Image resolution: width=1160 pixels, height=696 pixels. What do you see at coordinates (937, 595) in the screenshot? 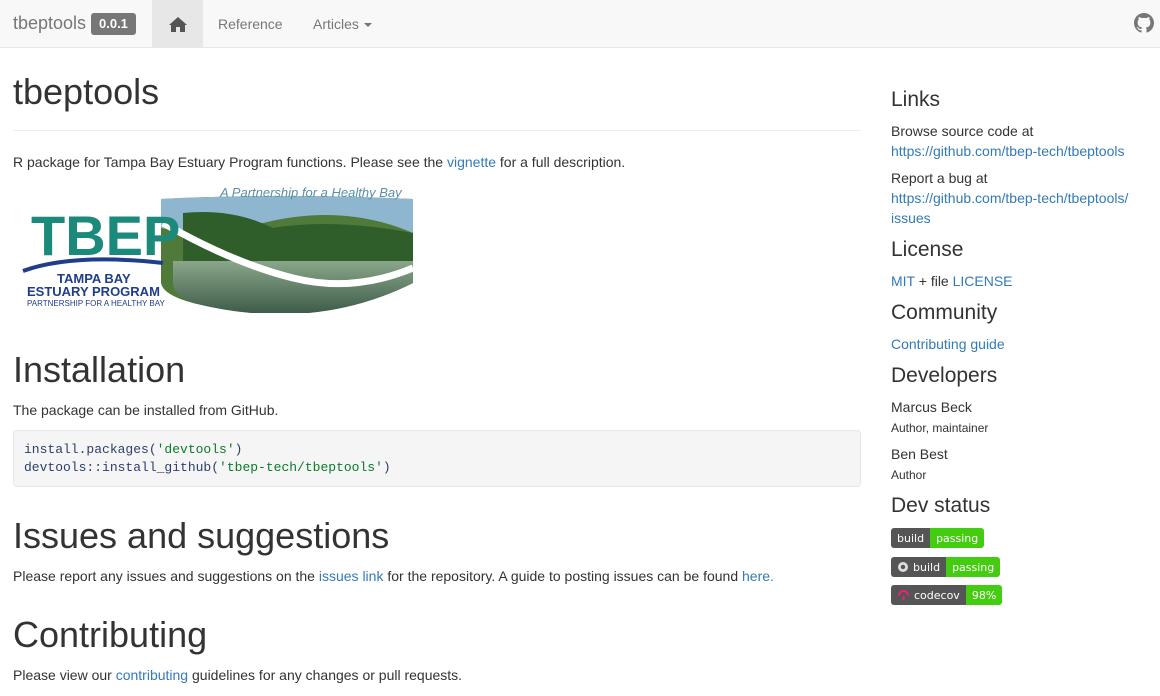
I see `badge-left: codecov` at bounding box center [937, 595].